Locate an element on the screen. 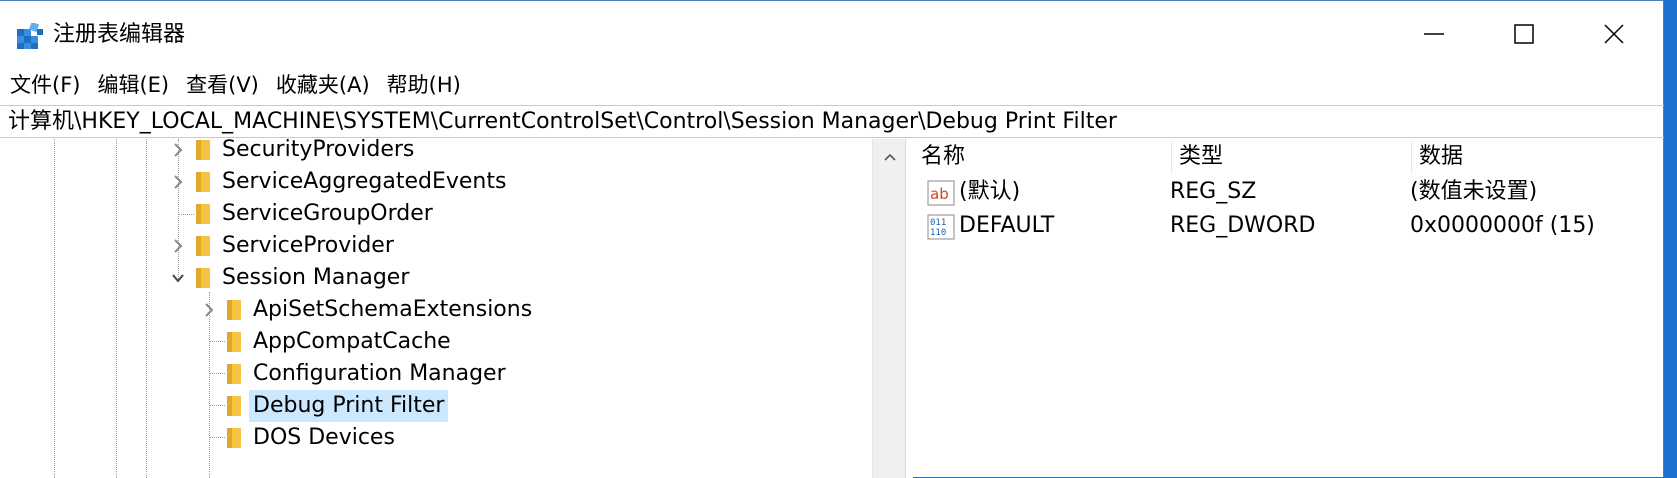 This screenshot has height=478, width=1677. title-bar: 注册表编辑器 is located at coordinates (831, 34).